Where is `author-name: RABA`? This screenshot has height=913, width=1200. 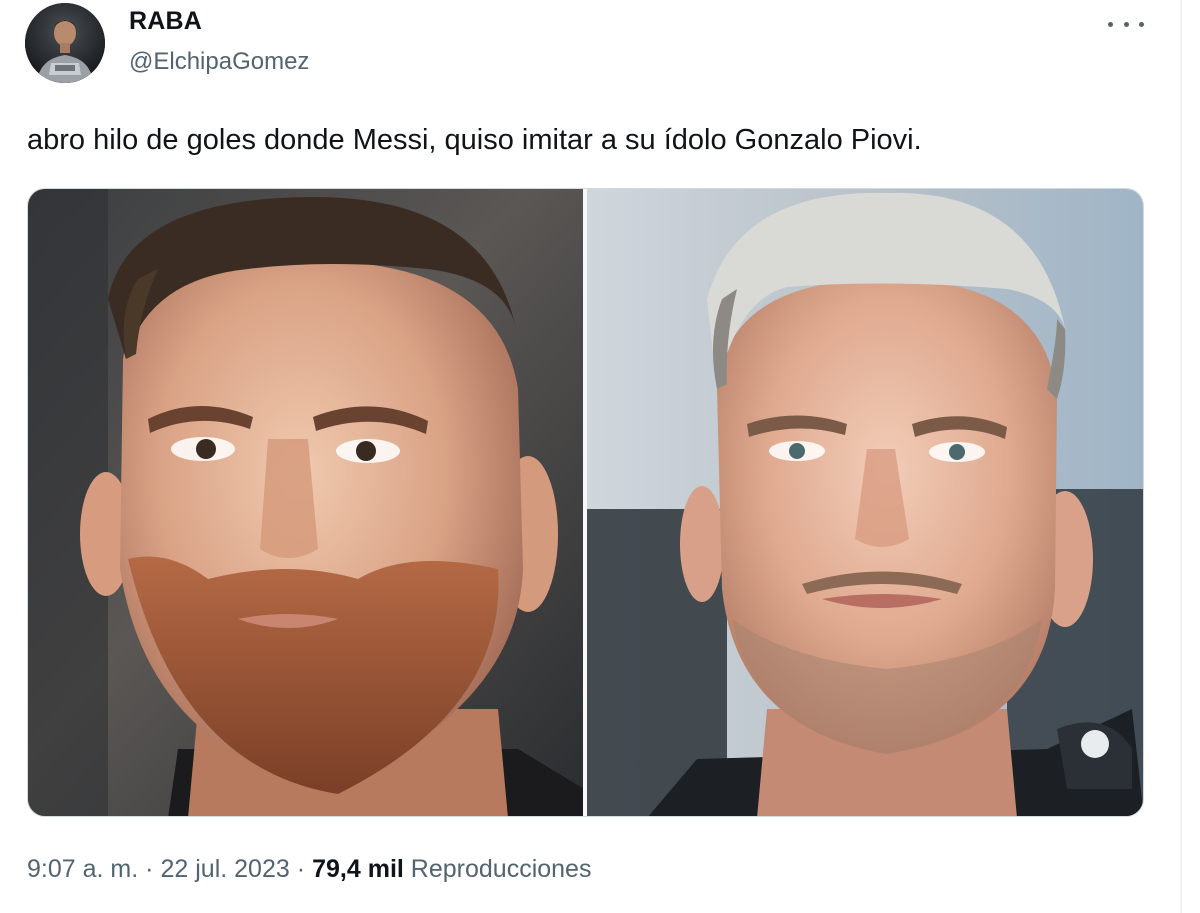
author-name: RABA is located at coordinates (165, 21).